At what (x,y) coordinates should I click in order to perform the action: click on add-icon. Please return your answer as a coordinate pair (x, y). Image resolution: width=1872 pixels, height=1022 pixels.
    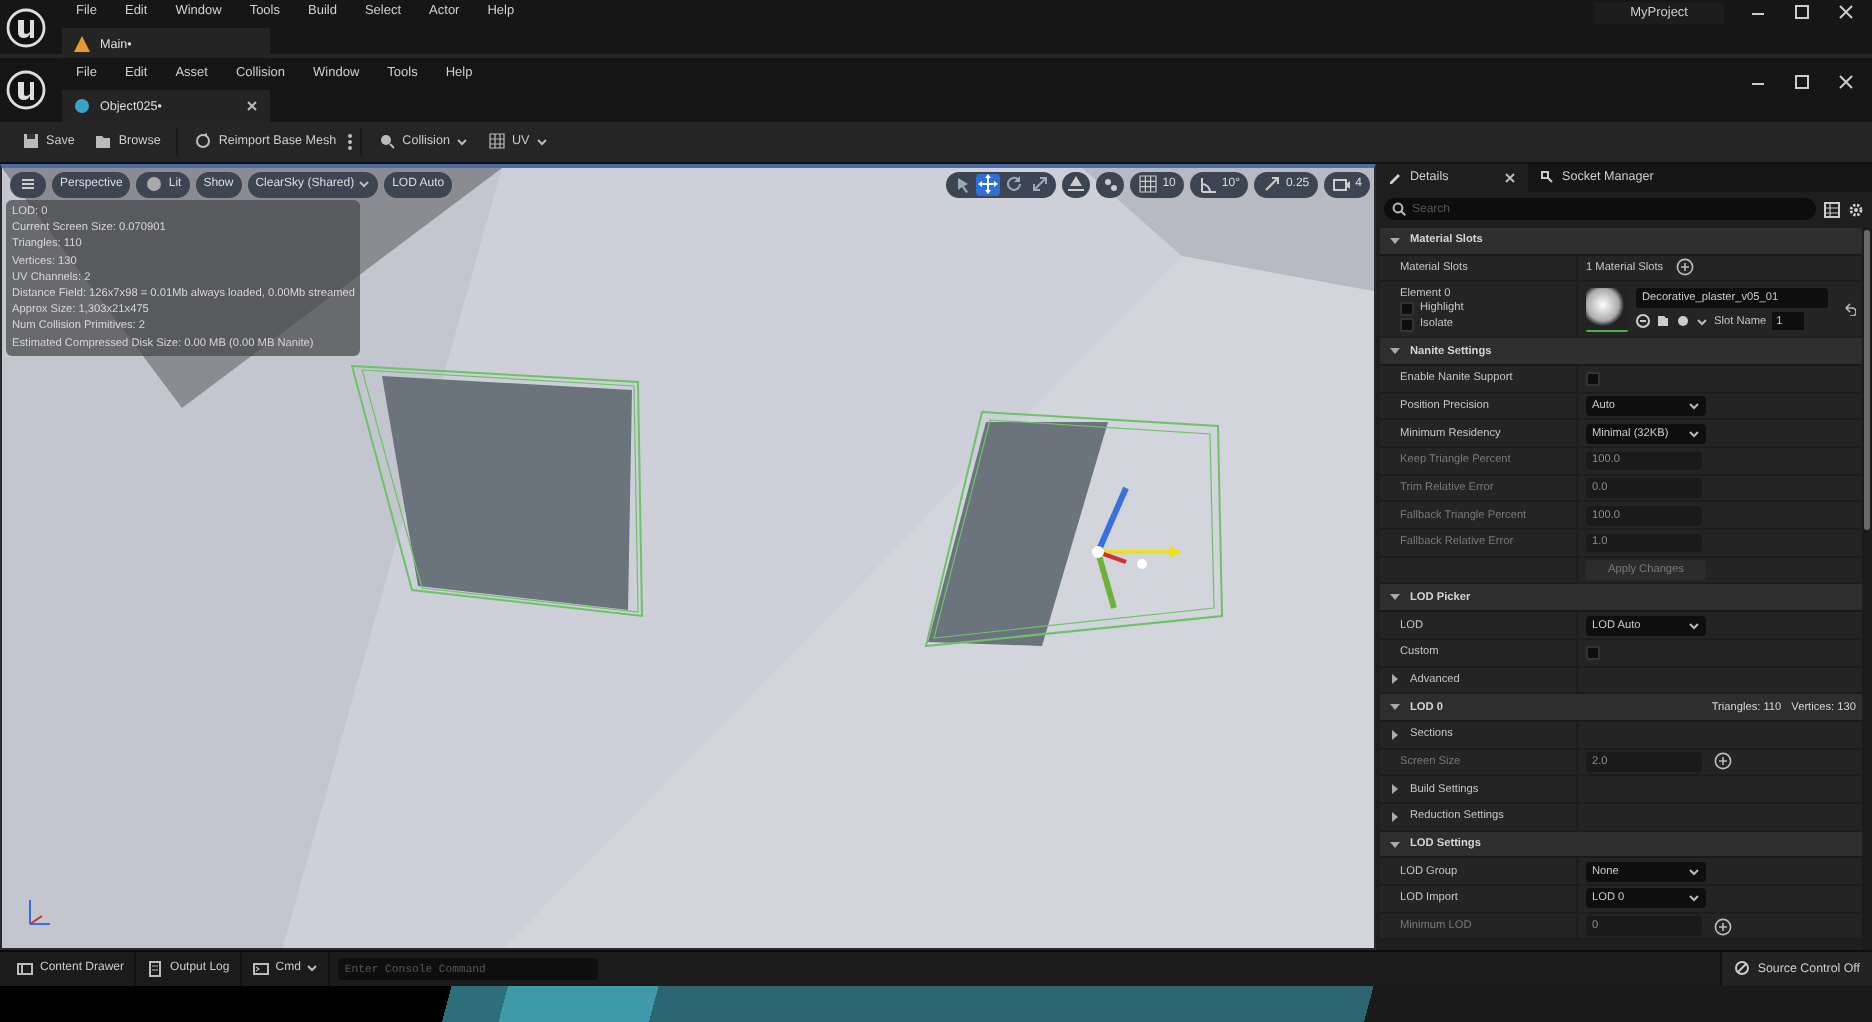
    Looking at the image, I should click on (1684, 267).